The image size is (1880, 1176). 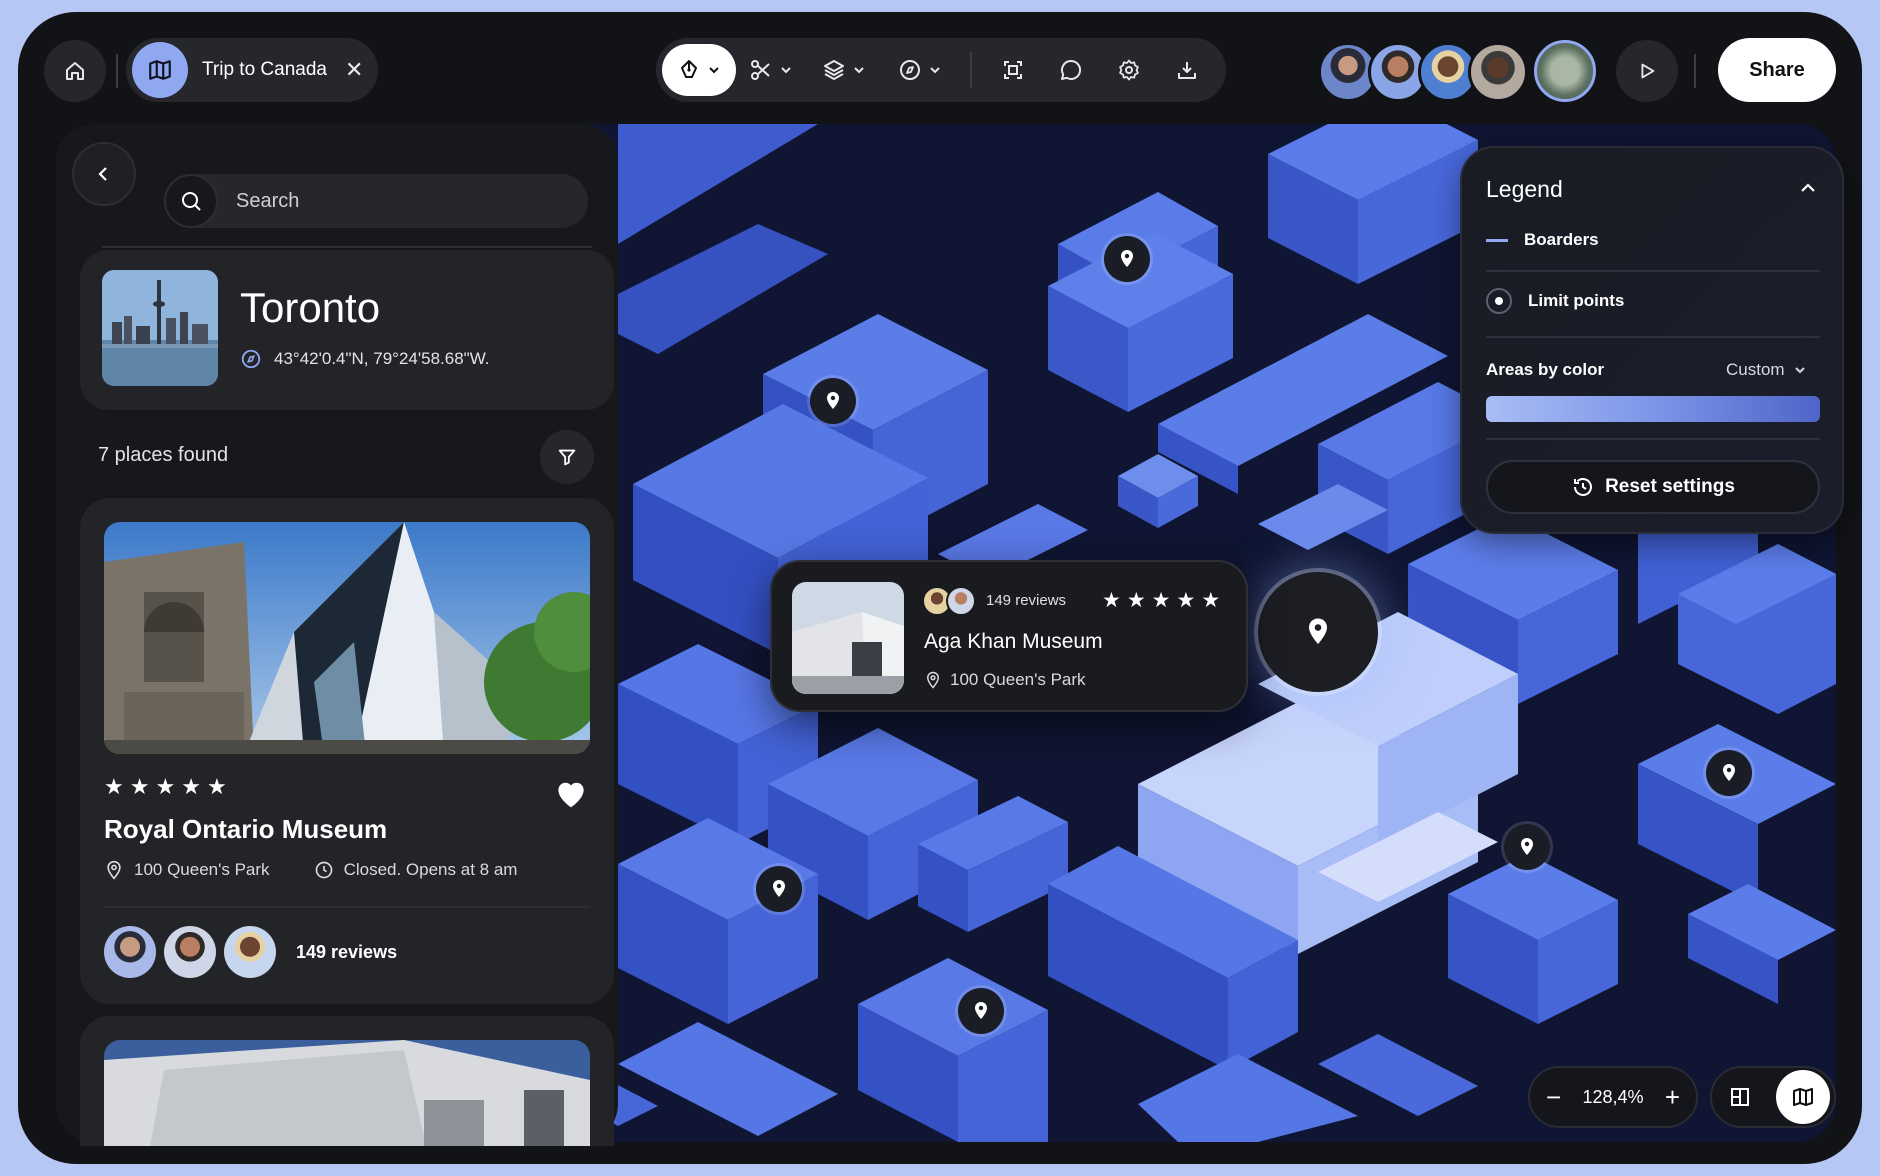 I want to click on home-icon, so click(x=75, y=71).